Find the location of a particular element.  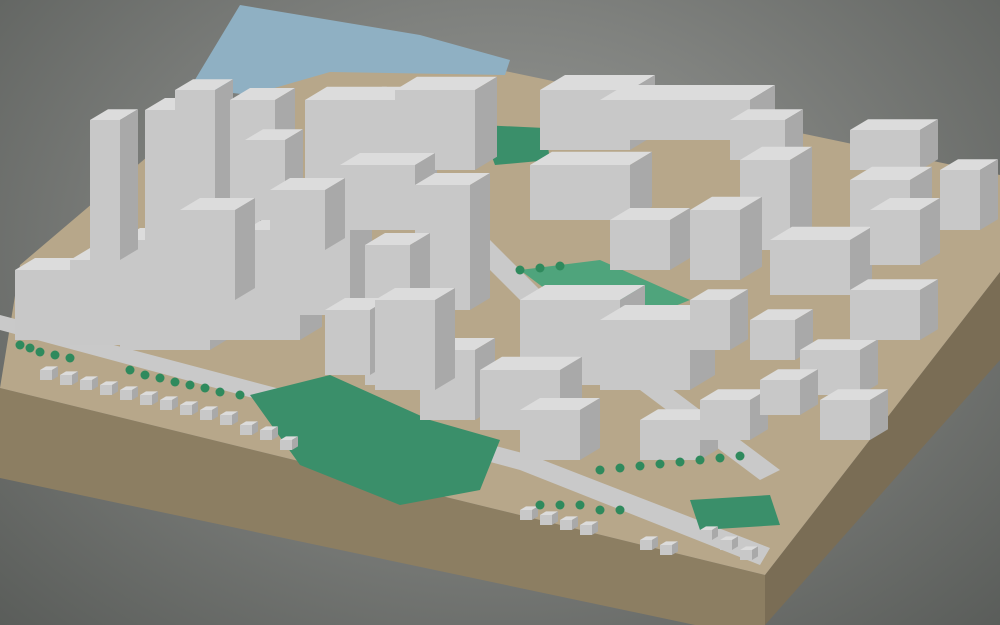

park-south is located at coordinates (735, 512).